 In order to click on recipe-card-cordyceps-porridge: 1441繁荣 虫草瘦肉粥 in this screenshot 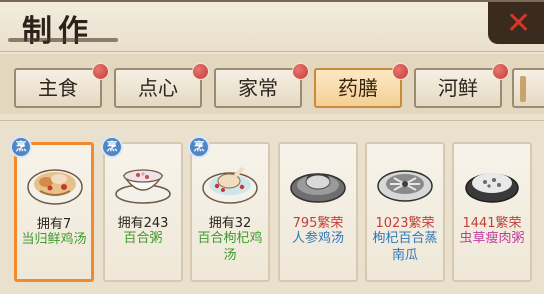, I will do `click(492, 212)`.